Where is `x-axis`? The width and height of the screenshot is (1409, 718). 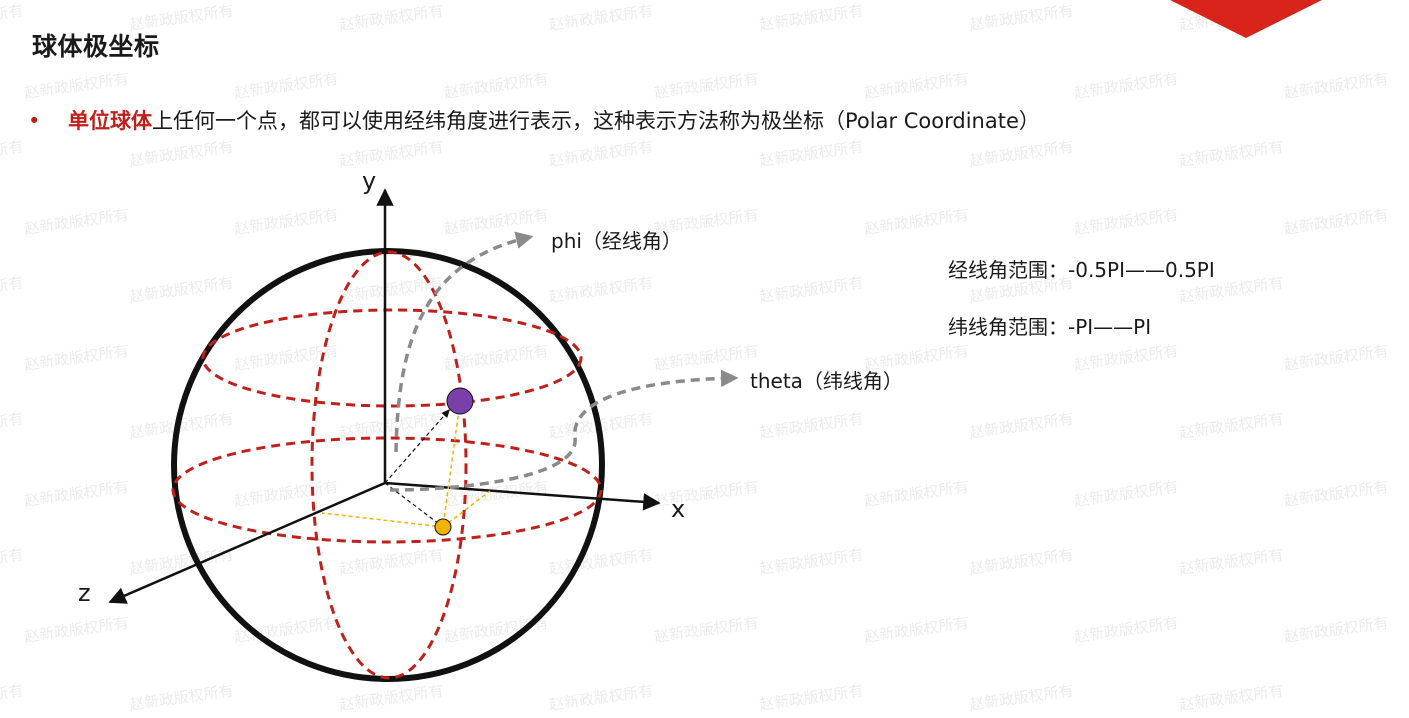 x-axis is located at coordinates (522, 496).